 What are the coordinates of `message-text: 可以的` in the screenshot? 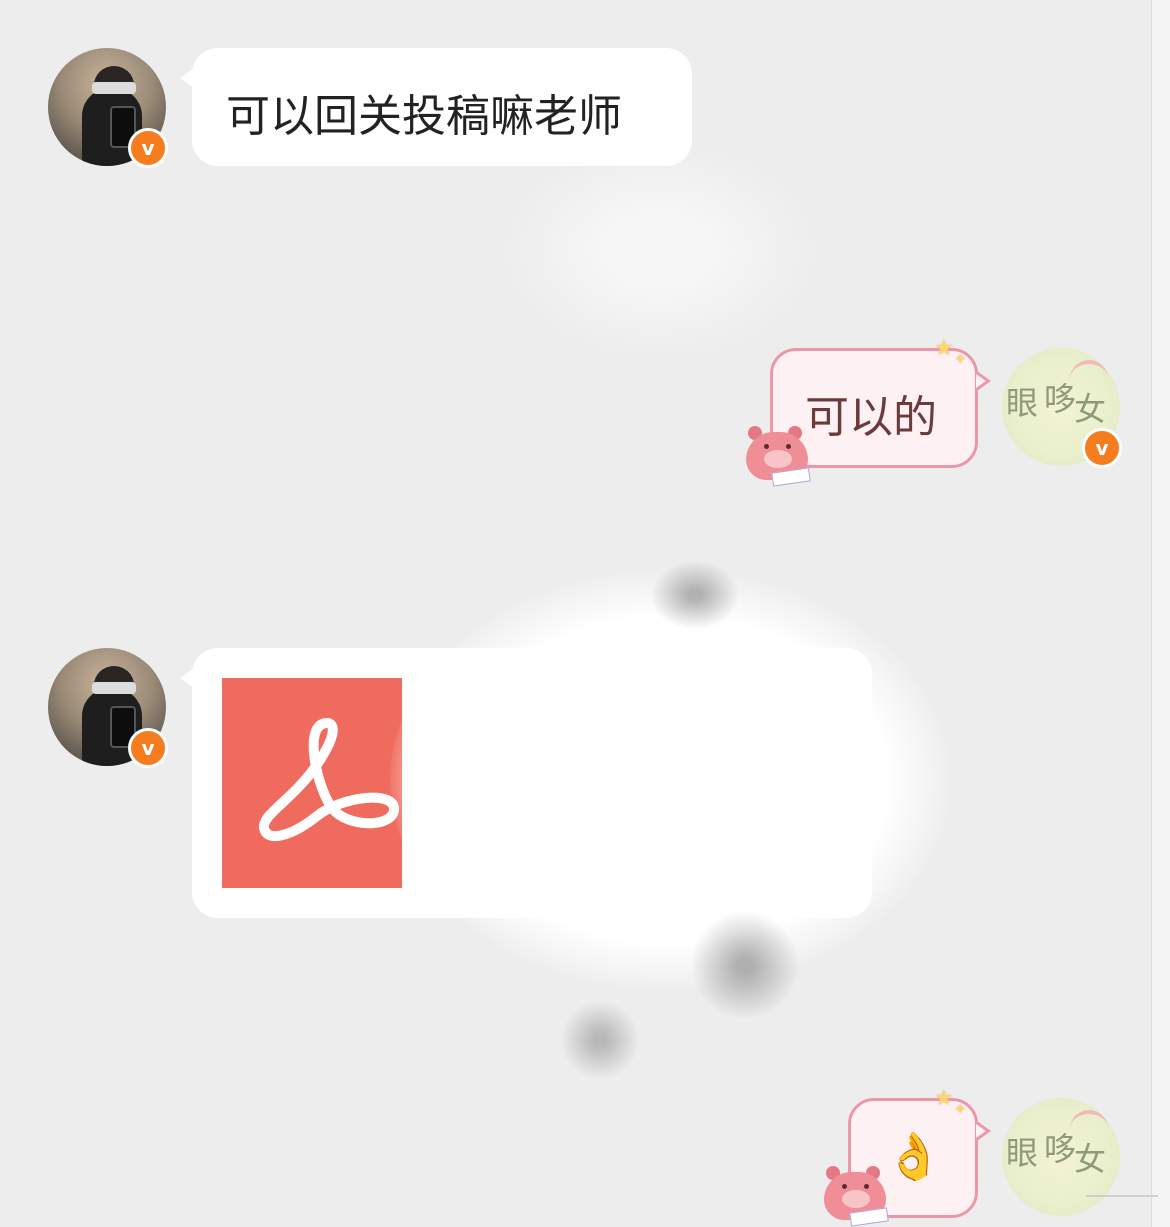 It's located at (871, 417).